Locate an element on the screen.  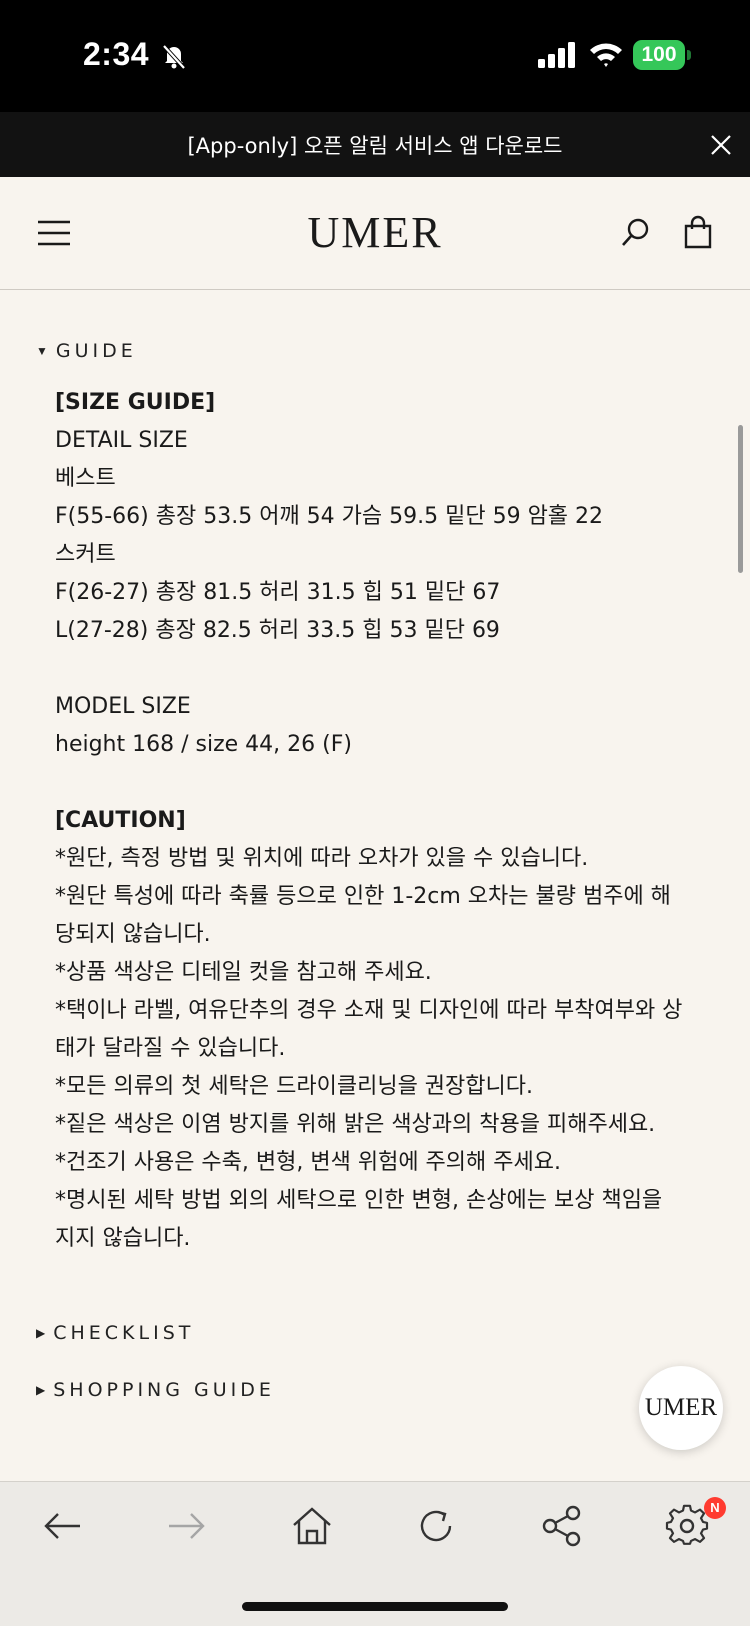
banner-text: [App-only] 오픈 알림 서비스 앱 다운로드 is located at coordinates (375, 145).